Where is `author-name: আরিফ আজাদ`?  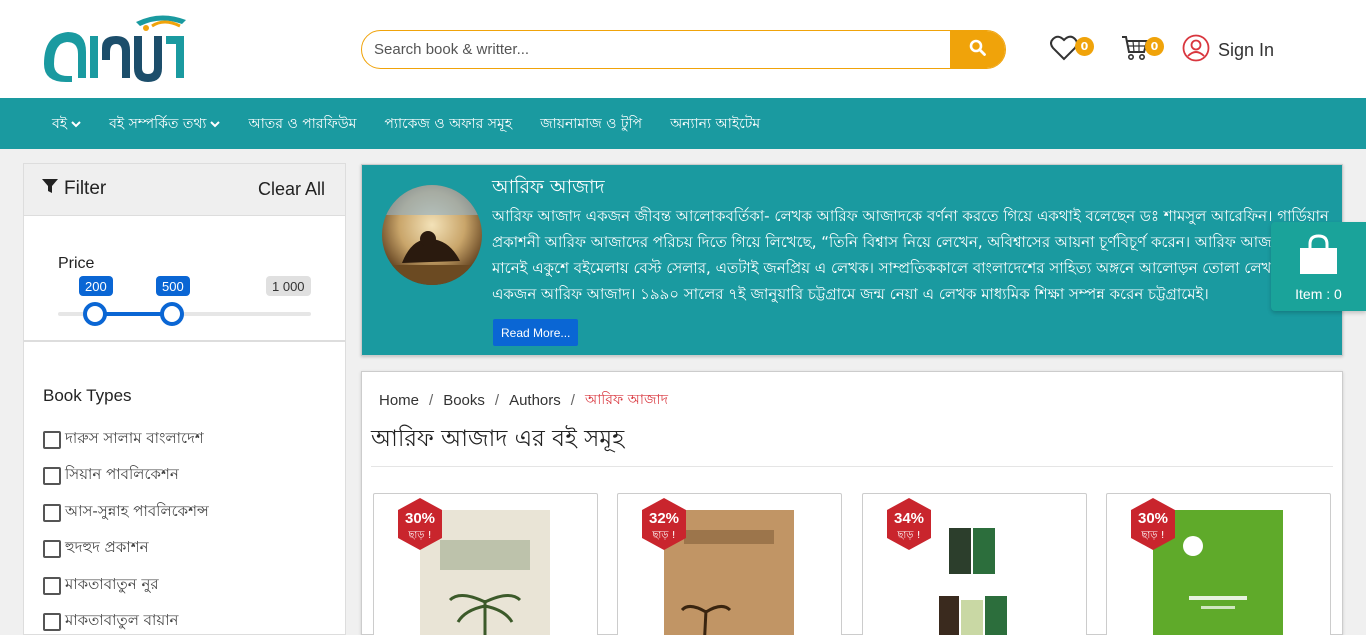 author-name: আরিফ আজাদ is located at coordinates (548, 187).